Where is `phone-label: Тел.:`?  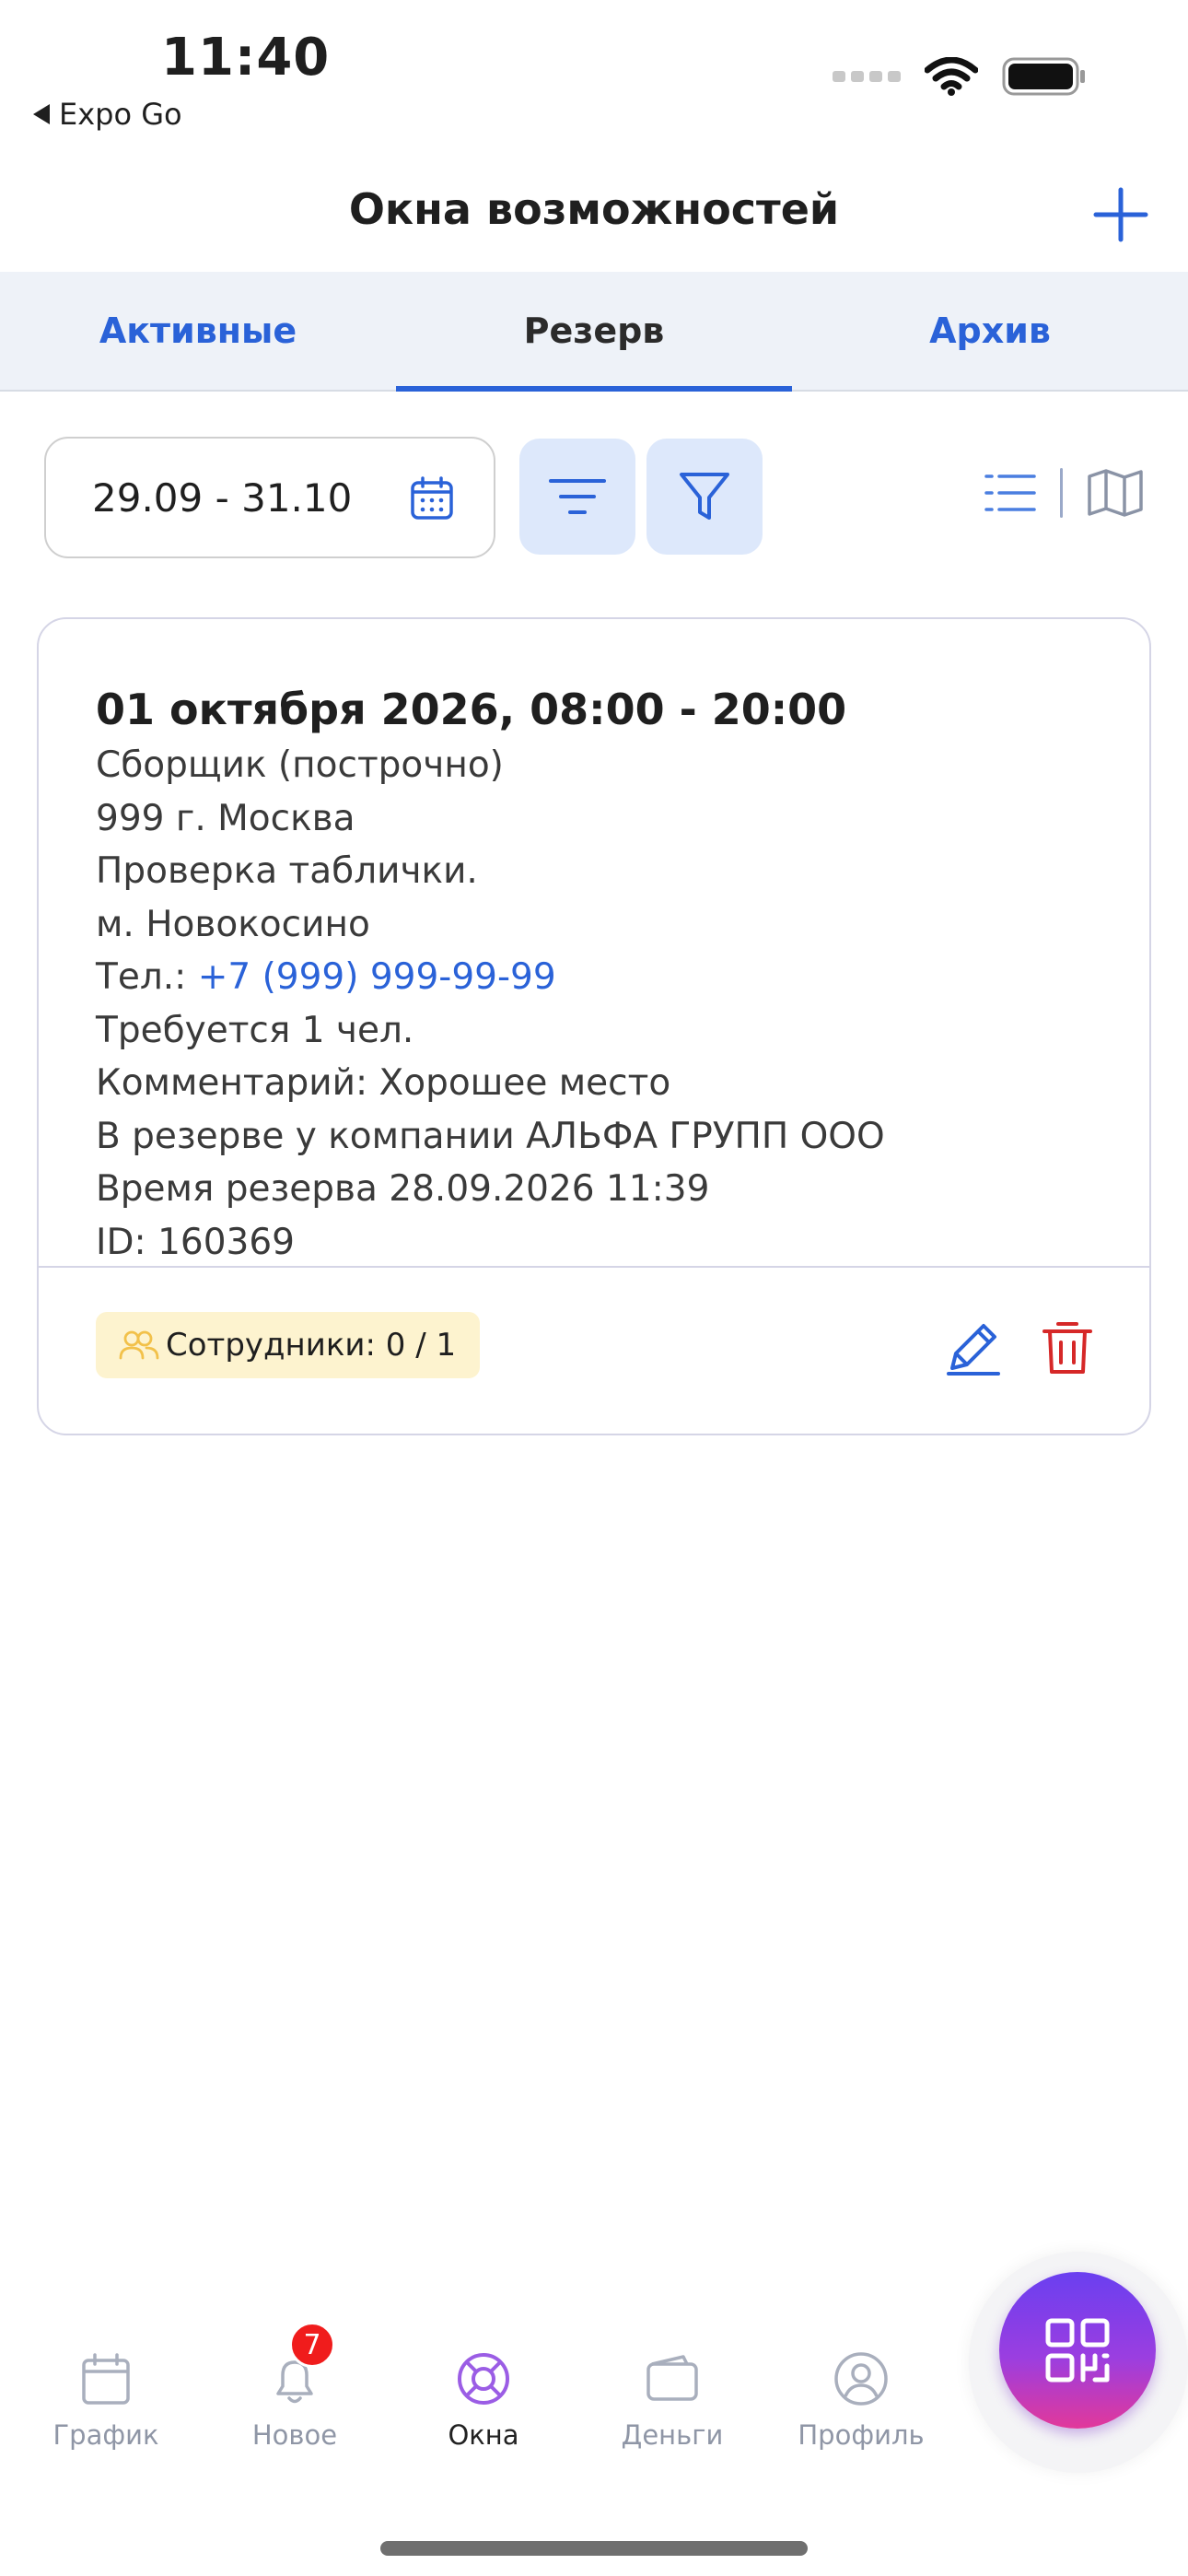 phone-label: Тел.: is located at coordinates (147, 977).